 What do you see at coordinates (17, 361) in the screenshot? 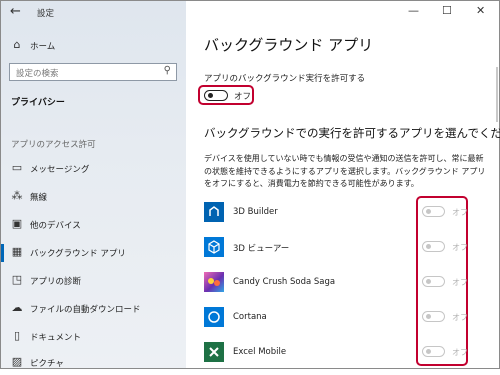
I see `picture-icon: ▨` at bounding box center [17, 361].